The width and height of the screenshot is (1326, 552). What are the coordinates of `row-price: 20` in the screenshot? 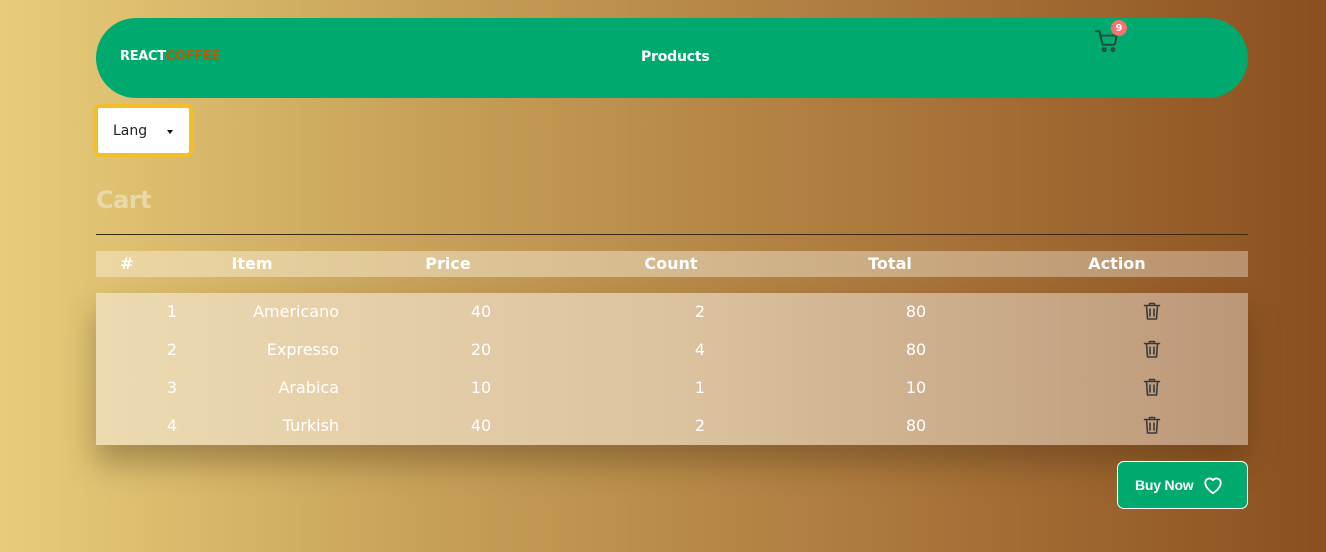 It's located at (481, 349).